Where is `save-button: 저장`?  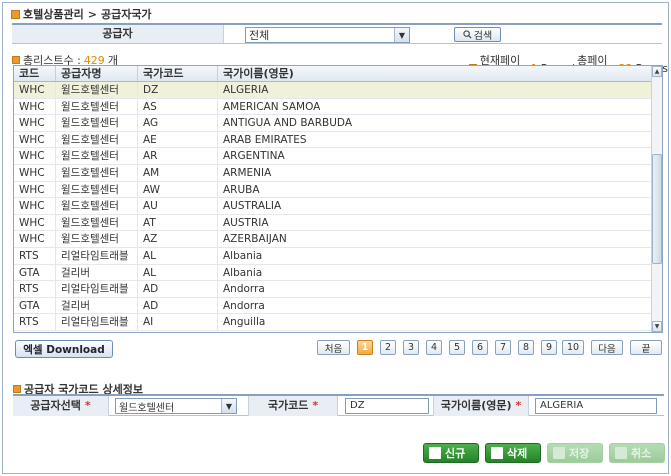
save-button: 저장 is located at coordinates (575, 453).